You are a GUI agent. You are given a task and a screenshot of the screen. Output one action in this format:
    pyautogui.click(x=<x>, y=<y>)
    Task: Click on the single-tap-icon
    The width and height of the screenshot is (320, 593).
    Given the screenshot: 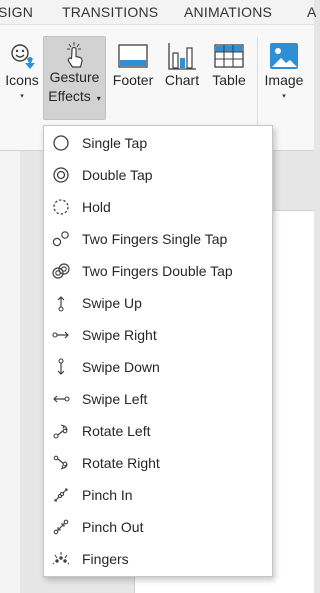 What is the action you would take?
    pyautogui.click(x=61, y=143)
    